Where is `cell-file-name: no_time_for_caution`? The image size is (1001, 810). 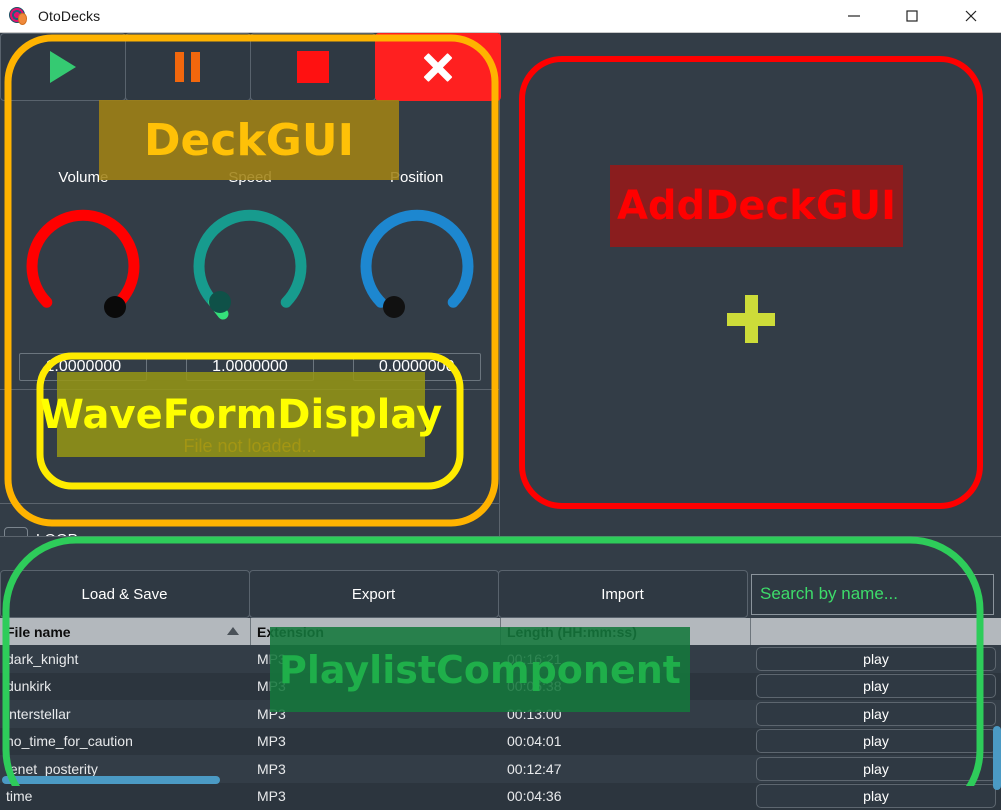
cell-file-name: no_time_for_caution is located at coordinates (125, 742).